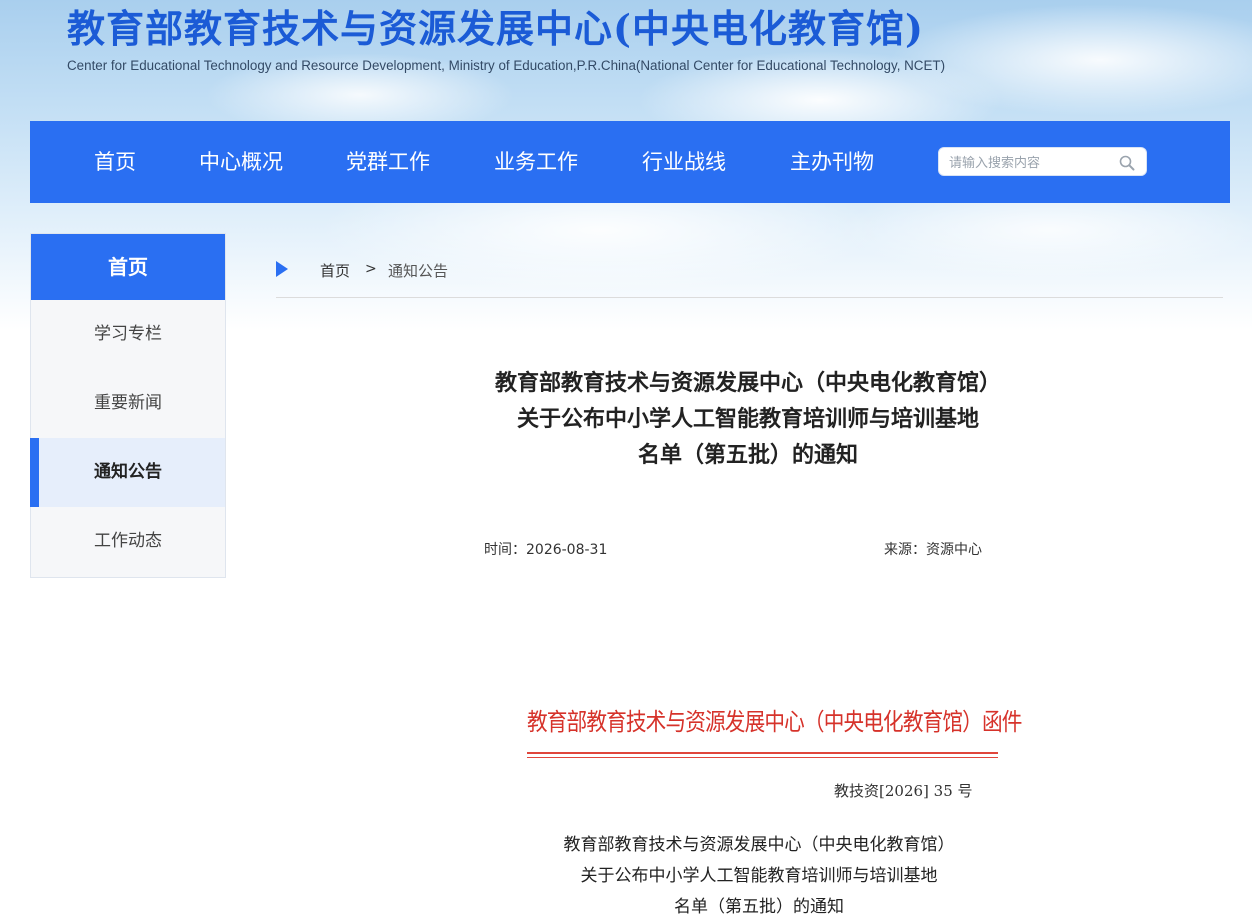  Describe the element at coordinates (759, 845) in the screenshot. I see `document-title-line: 教育部教育技术与资源发展中心（中央电化教育馆）` at that location.